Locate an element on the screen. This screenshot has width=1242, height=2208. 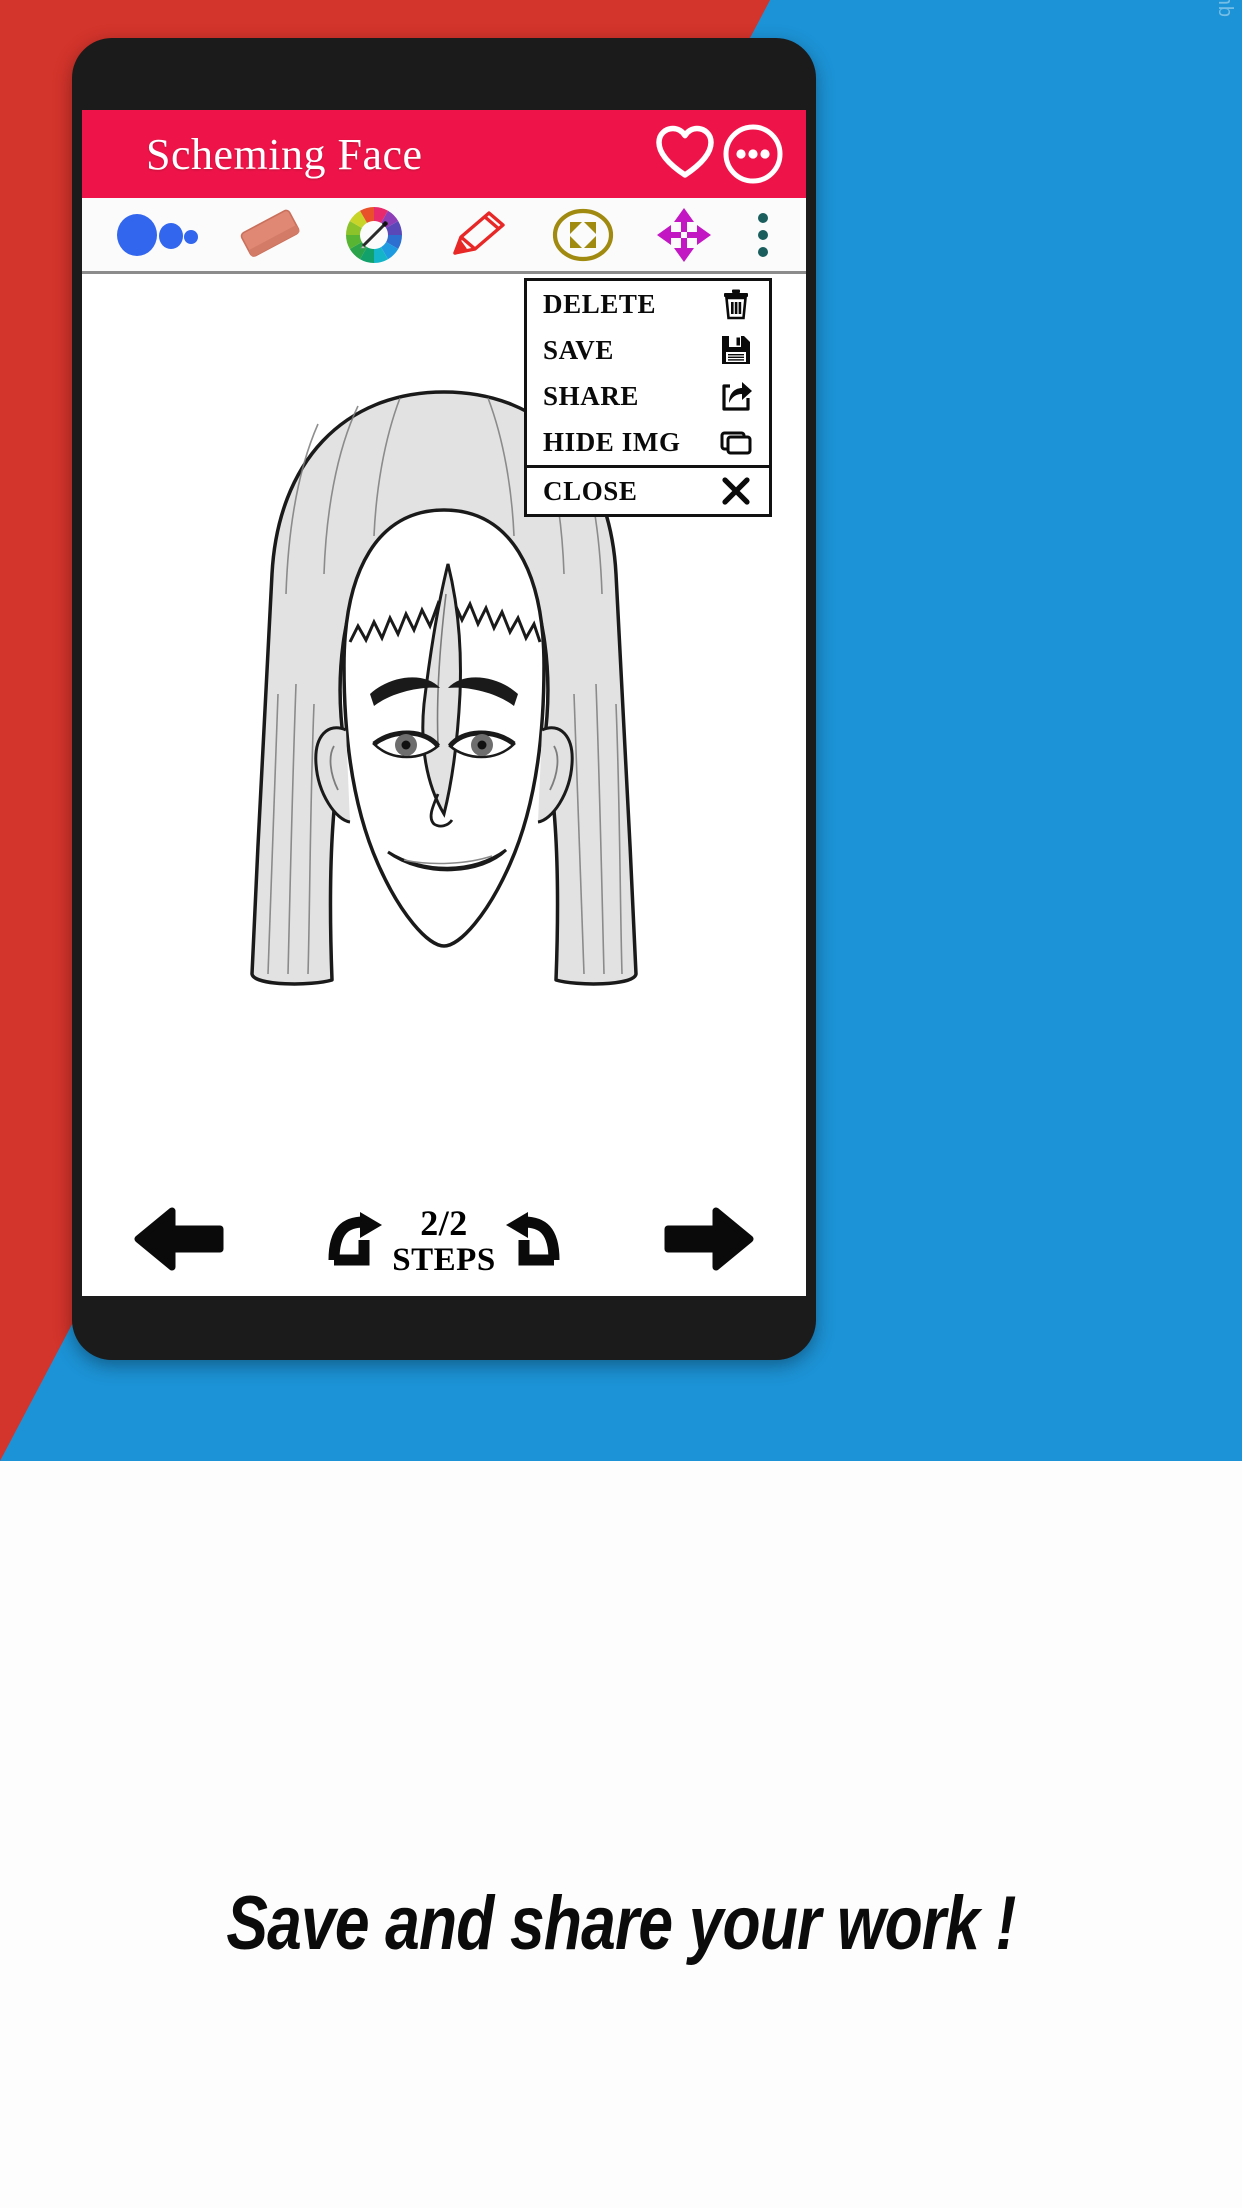
step-navigation-bar: 2/2 STEPS is located at coordinates (444, 1241).